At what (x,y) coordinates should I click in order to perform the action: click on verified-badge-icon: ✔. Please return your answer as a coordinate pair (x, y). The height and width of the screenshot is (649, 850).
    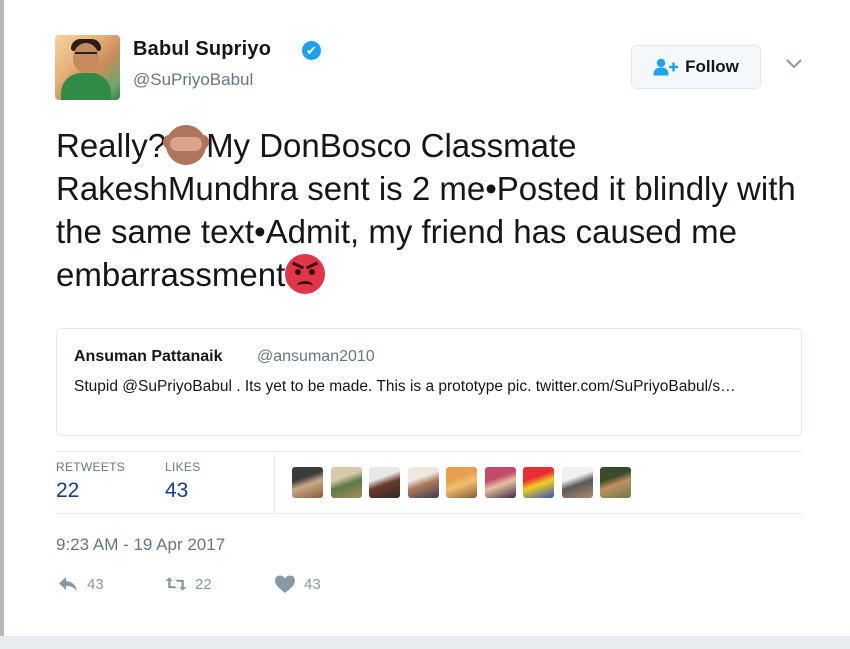
    Looking at the image, I should click on (311, 50).